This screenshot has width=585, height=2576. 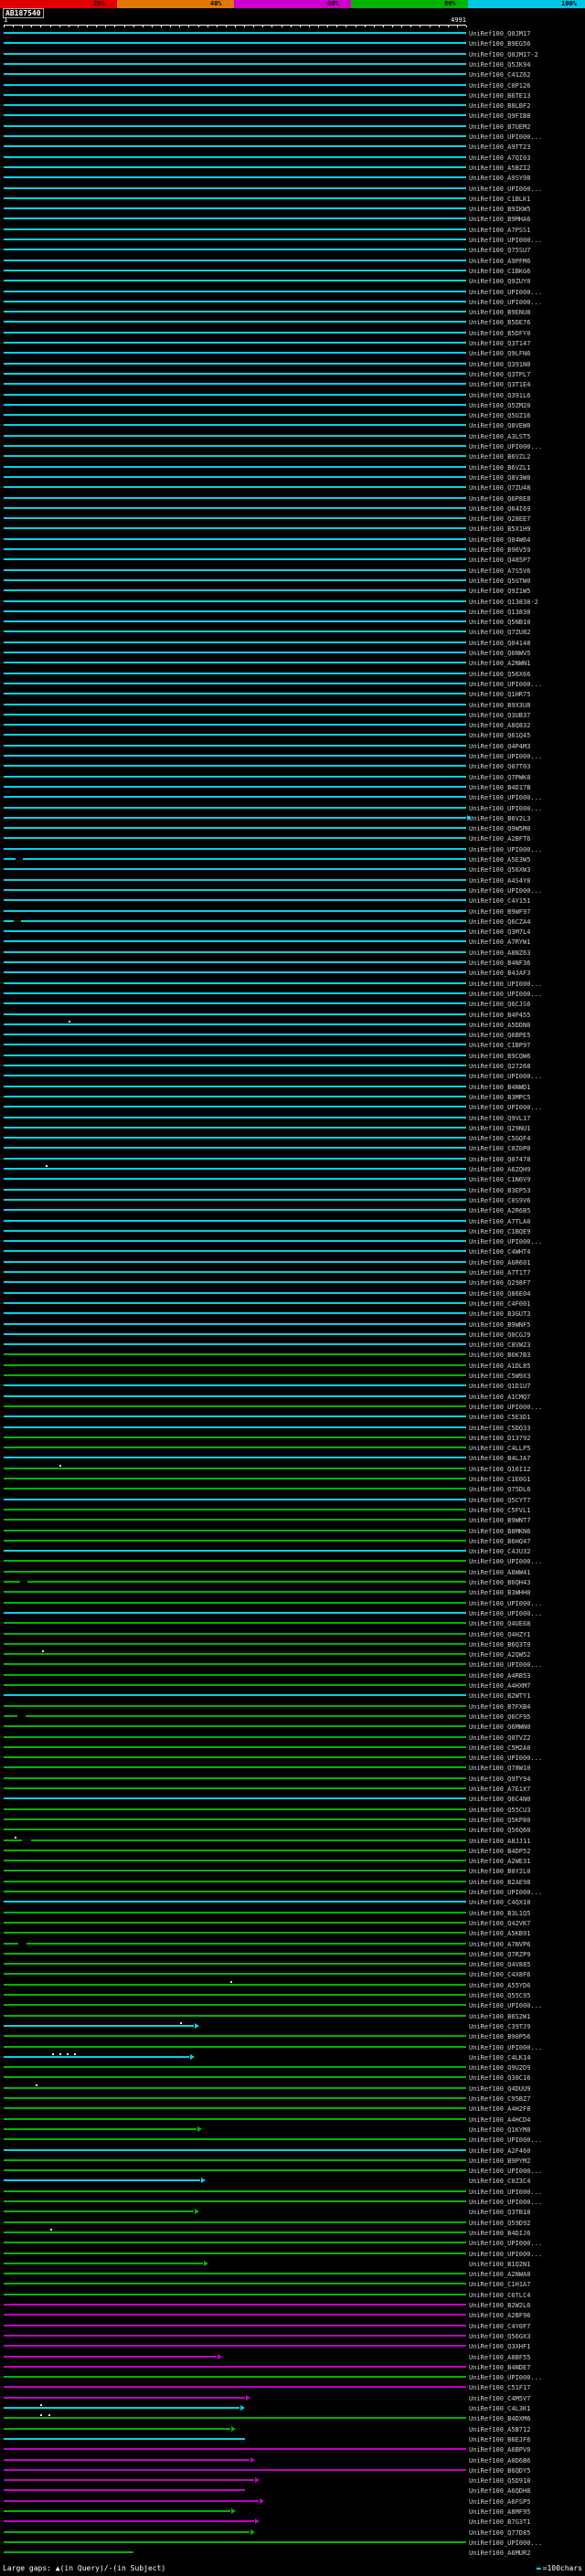 I want to click on hit-label: UniRef100_Q13838-2, so click(x=504, y=602).